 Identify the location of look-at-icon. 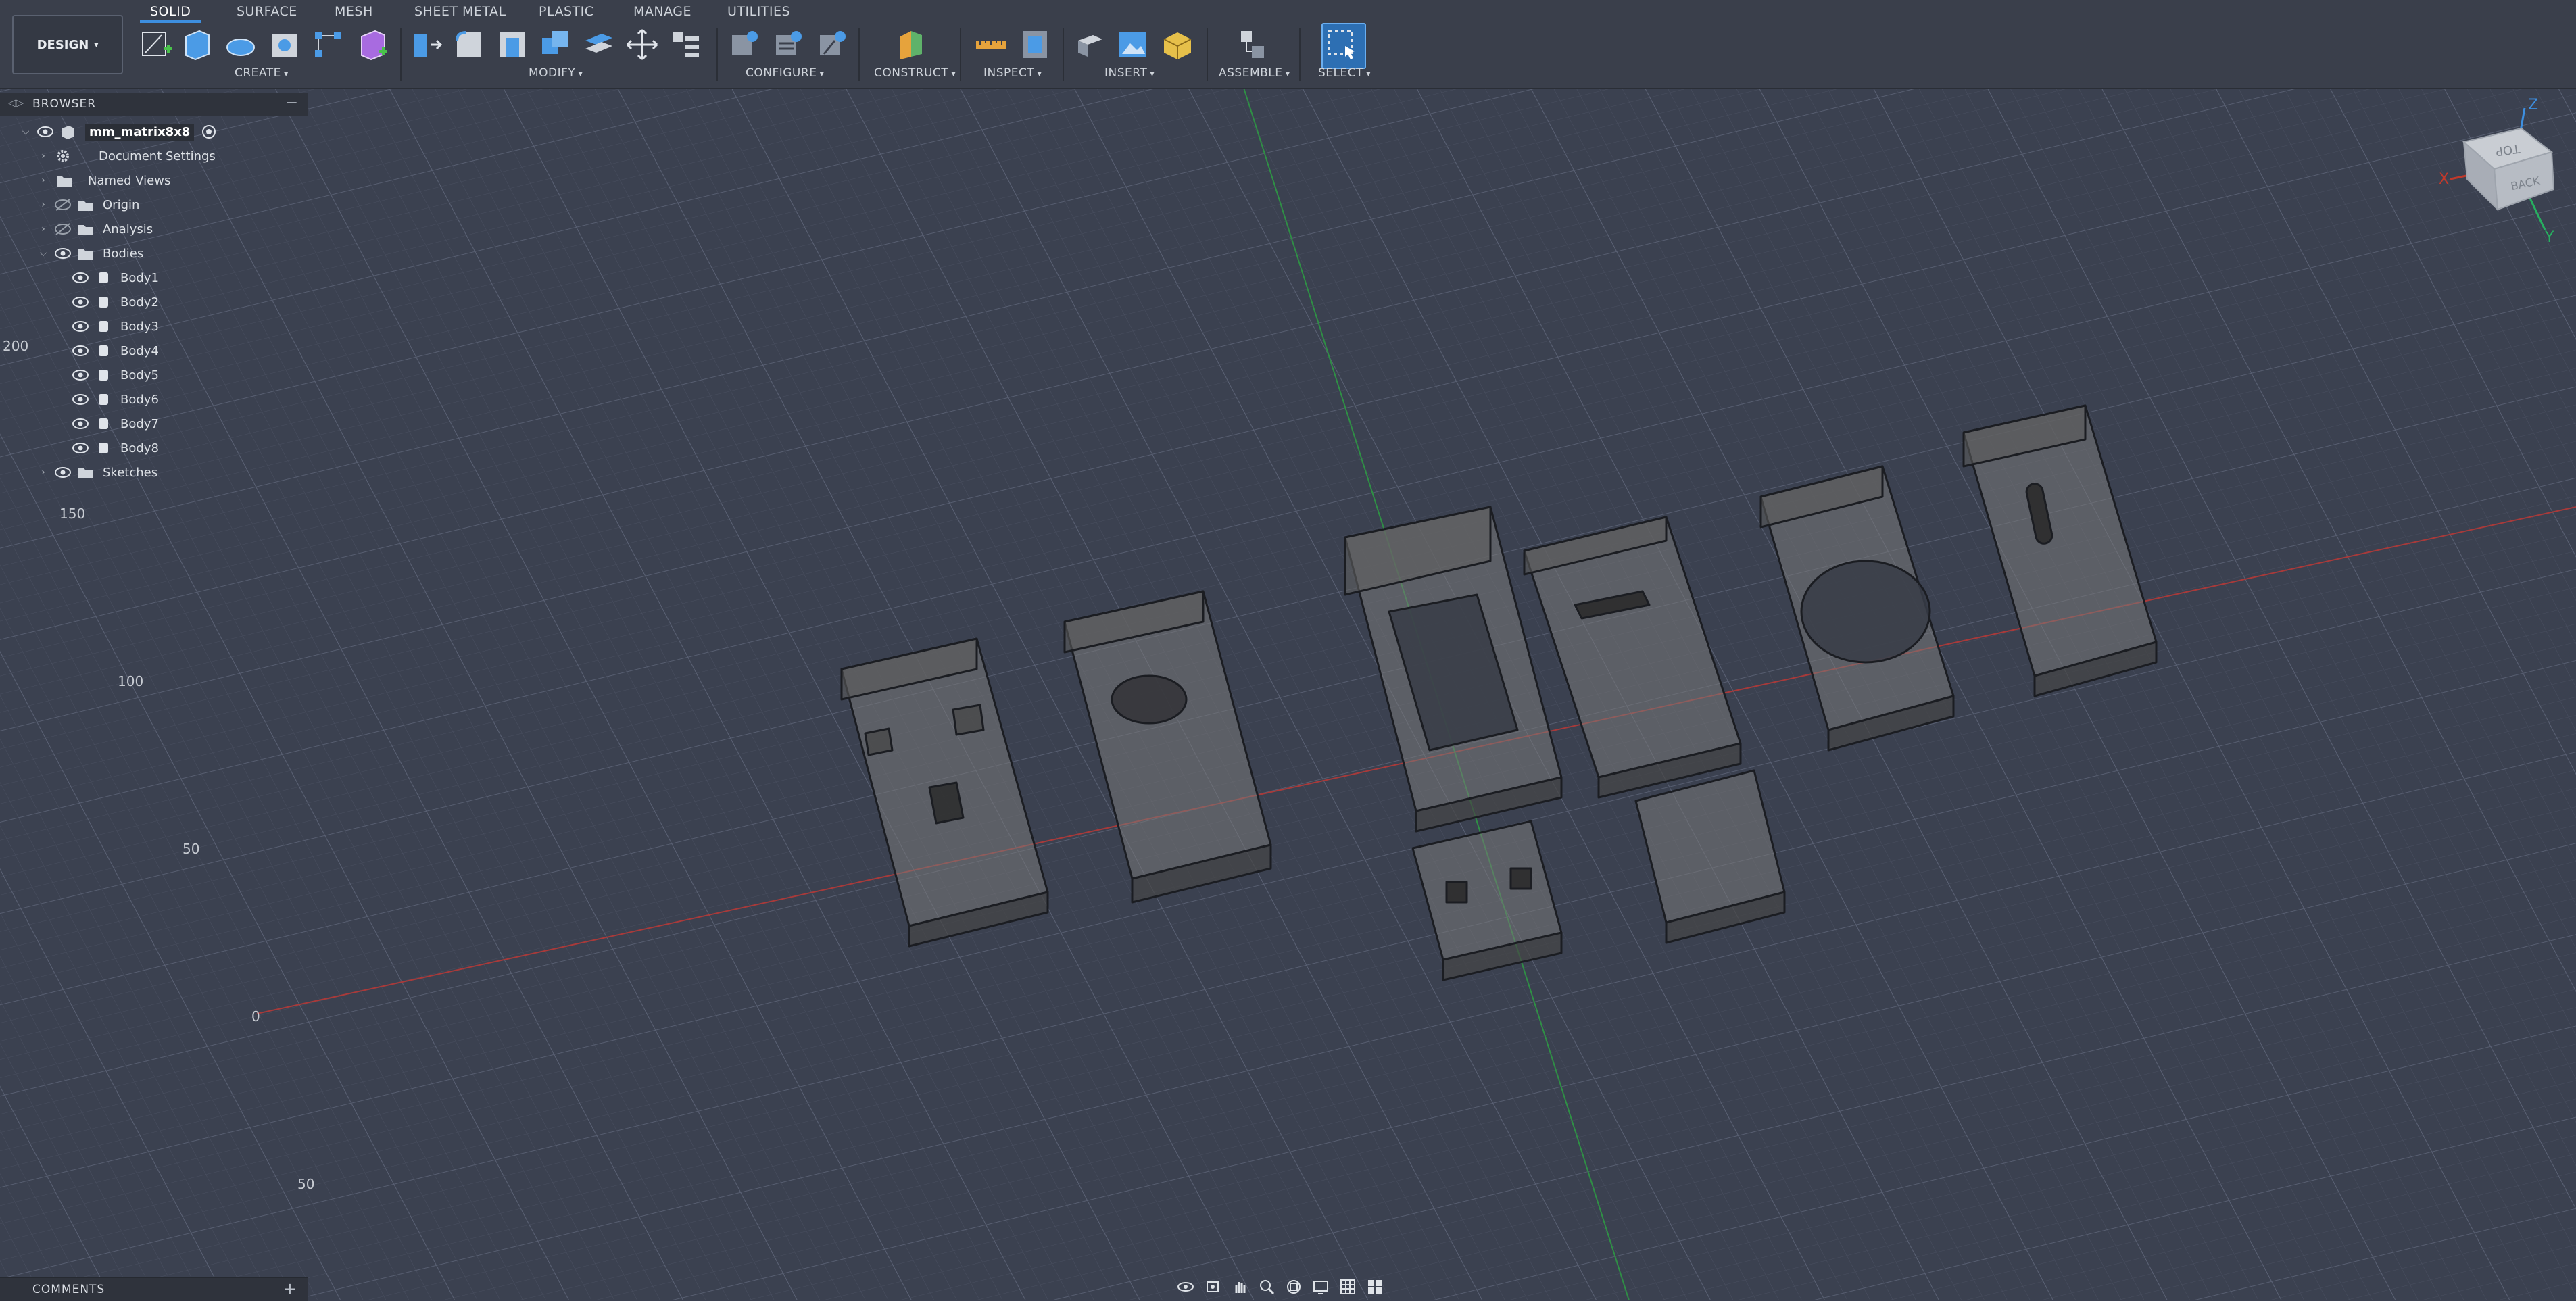
(1212, 1287).